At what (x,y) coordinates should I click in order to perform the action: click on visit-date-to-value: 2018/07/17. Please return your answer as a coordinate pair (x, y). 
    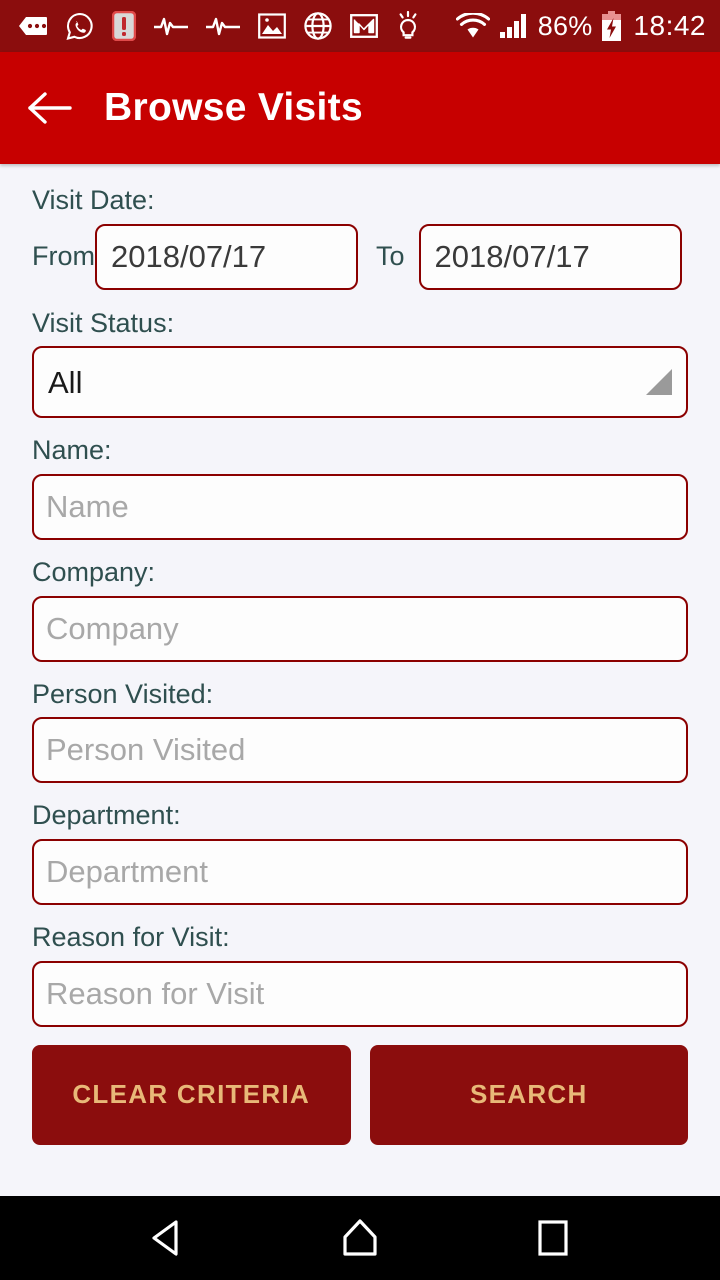
    Looking at the image, I should click on (512, 257).